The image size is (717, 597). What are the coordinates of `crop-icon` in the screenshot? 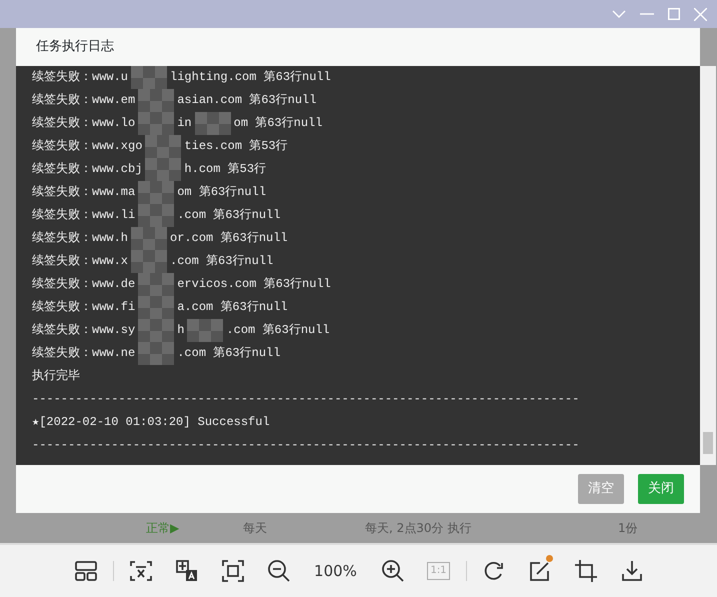 It's located at (586, 571).